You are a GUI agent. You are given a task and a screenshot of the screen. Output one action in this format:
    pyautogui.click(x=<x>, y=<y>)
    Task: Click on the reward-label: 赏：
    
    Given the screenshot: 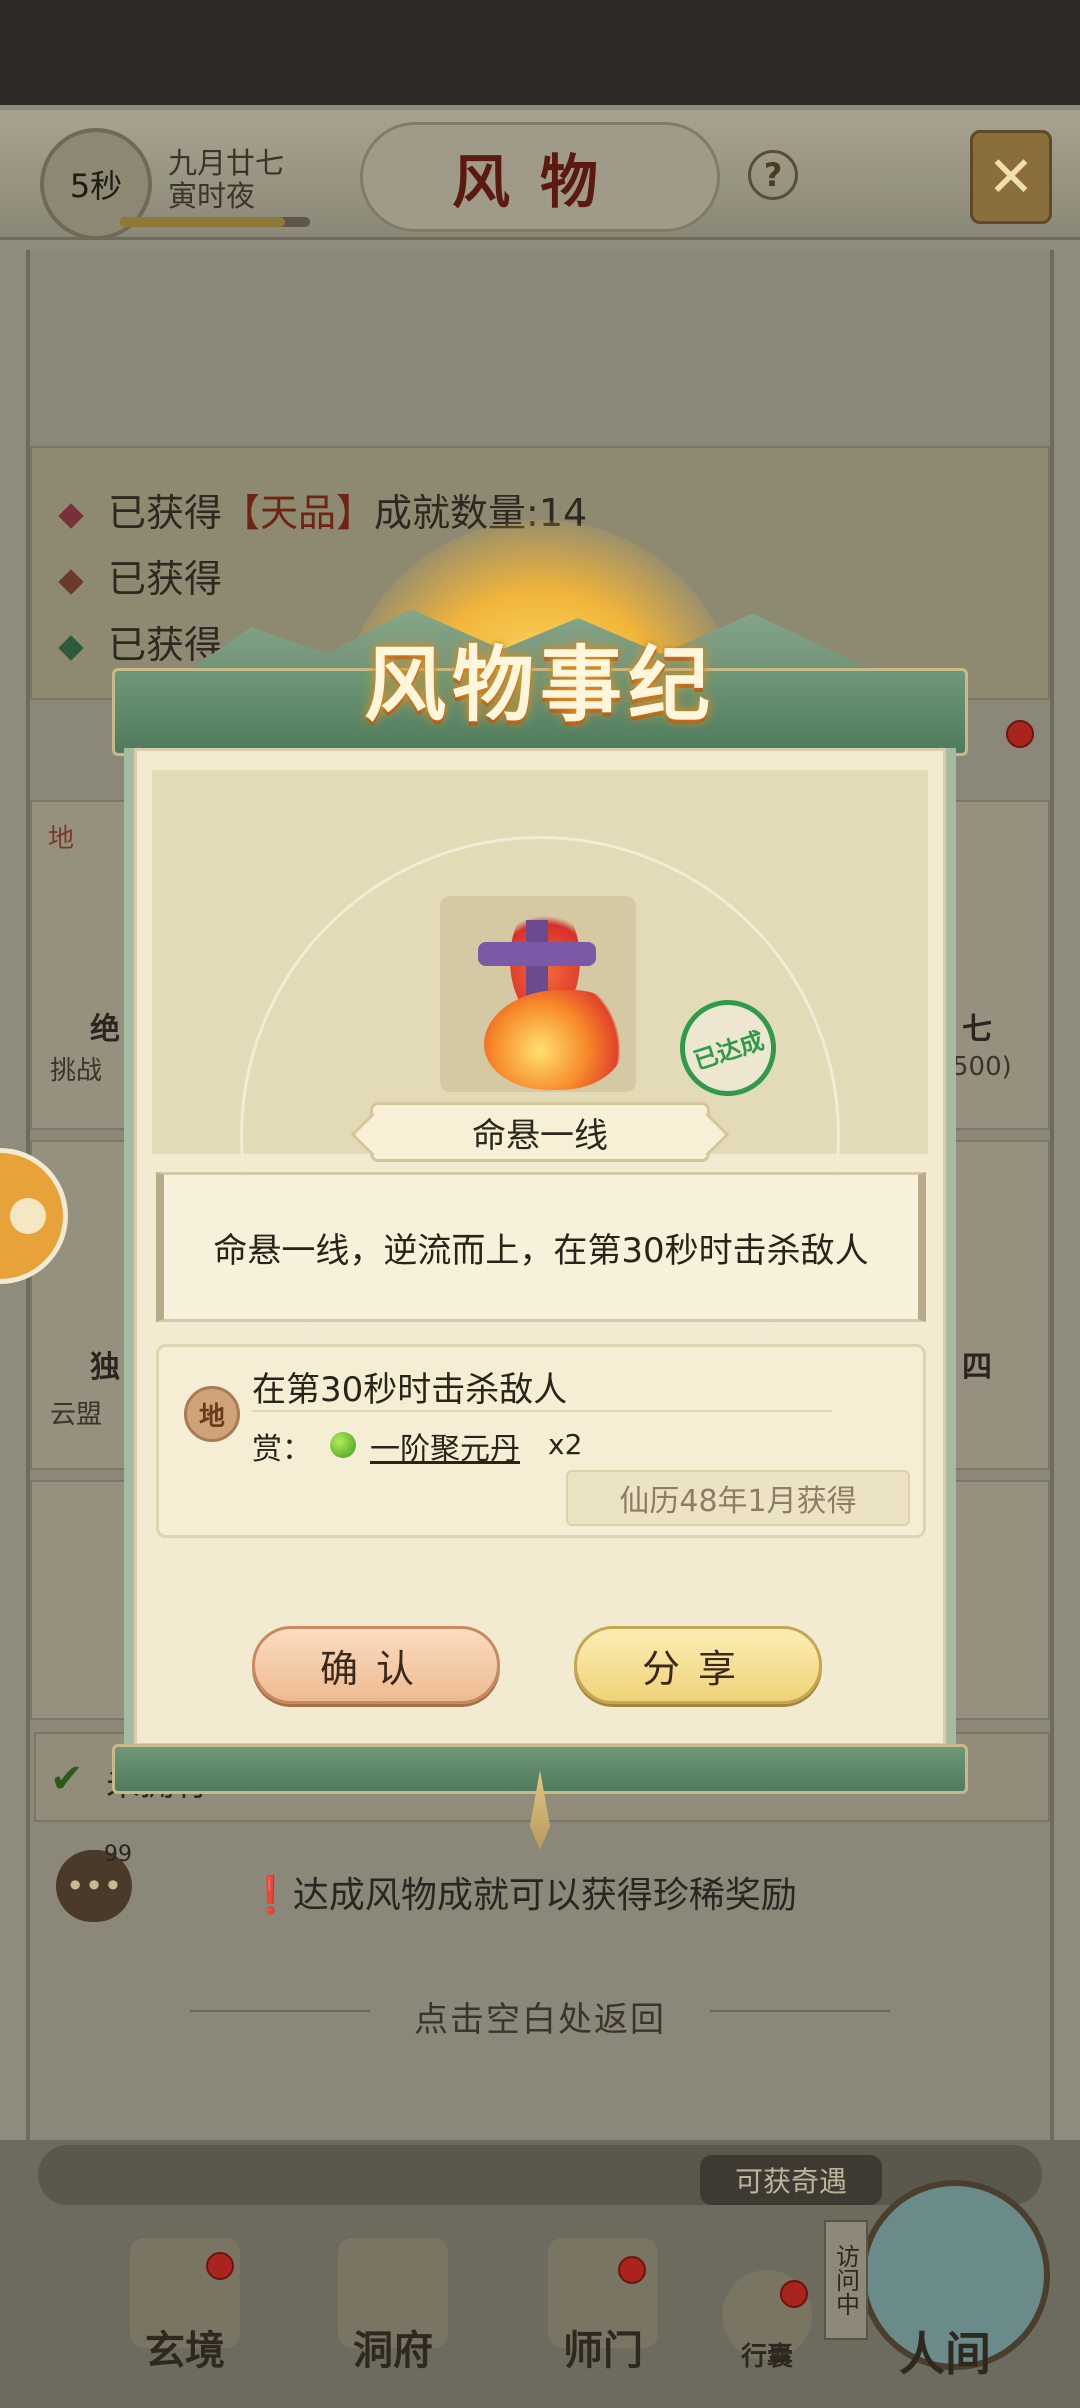 What is the action you would take?
    pyautogui.click(x=282, y=1449)
    